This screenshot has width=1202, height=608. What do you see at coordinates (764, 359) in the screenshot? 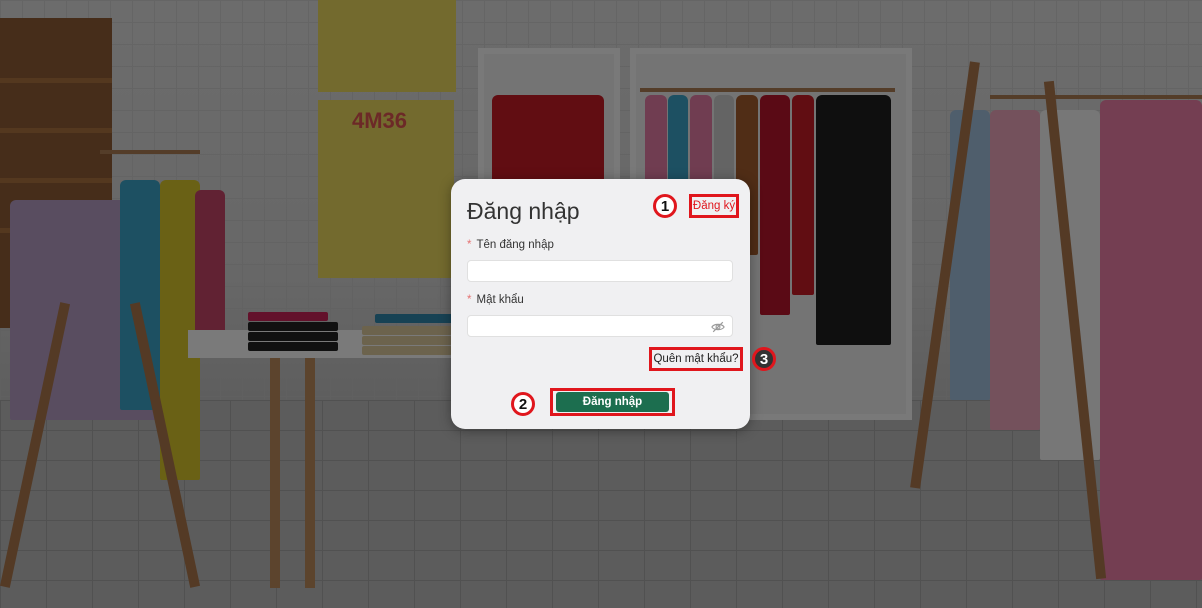
I see `step-marker-3: 3` at bounding box center [764, 359].